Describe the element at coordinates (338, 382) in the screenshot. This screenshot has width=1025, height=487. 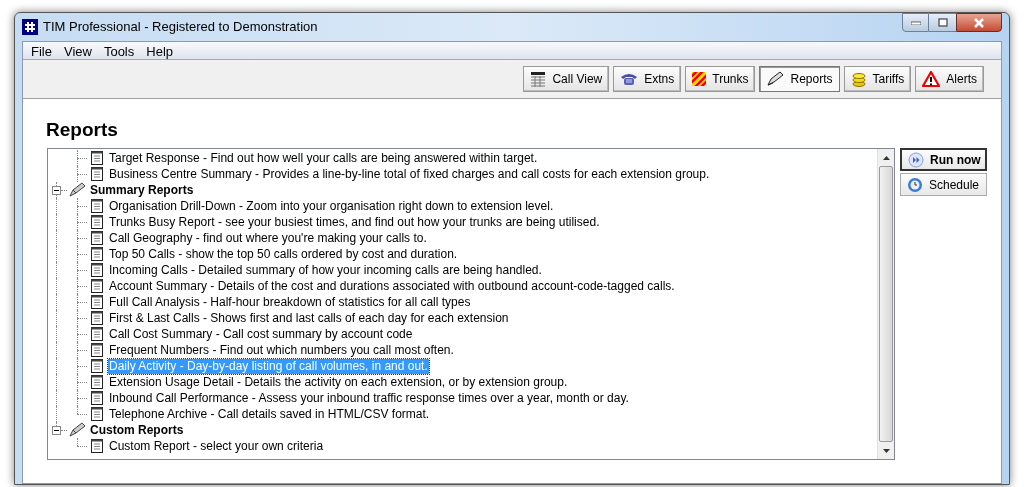
I see `tree-item: Extension Usage Detail - Details the activity on each extension, or by extension group.` at that location.